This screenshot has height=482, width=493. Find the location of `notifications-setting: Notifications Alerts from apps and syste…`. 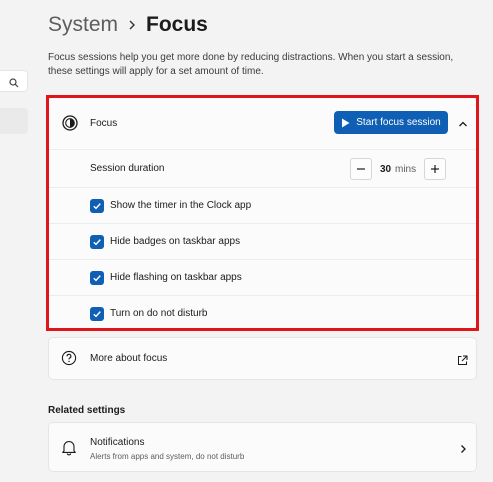

notifications-setting: Notifications Alerts from apps and syste… is located at coordinates (262, 447).